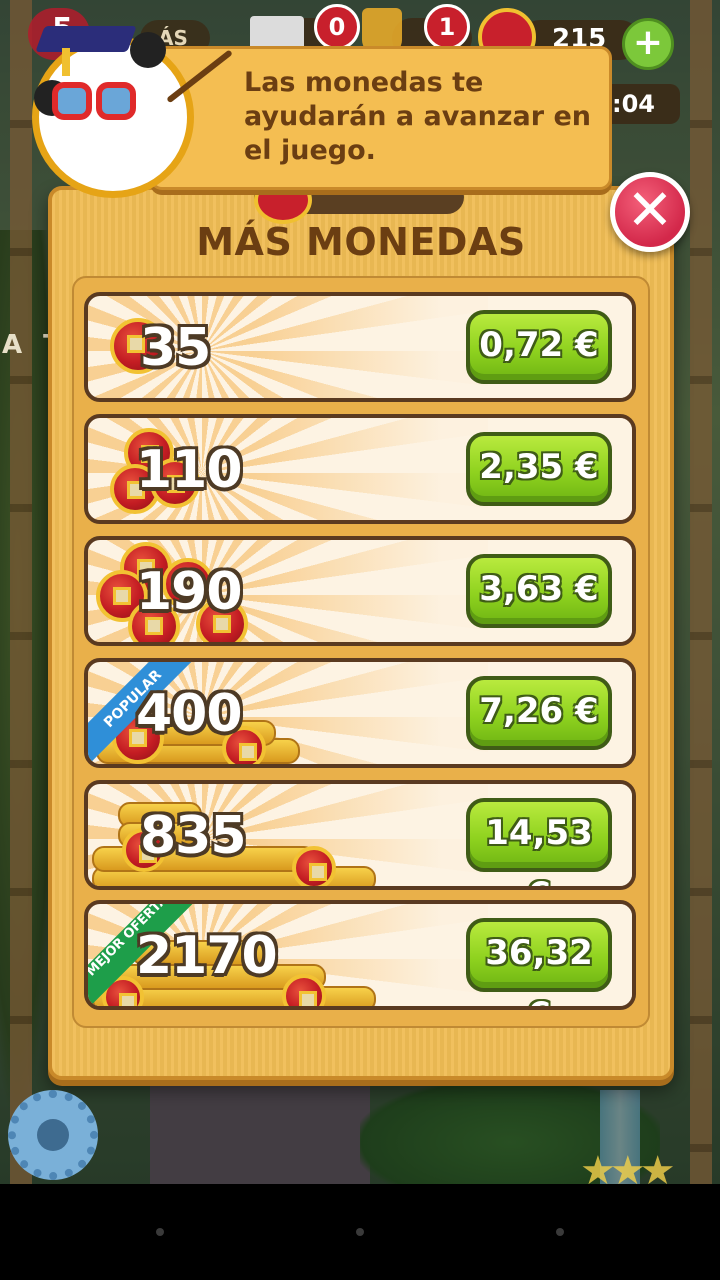 Image resolution: width=720 pixels, height=1280 pixels. I want to click on offer-row: 35 0,72 €, so click(360, 347).